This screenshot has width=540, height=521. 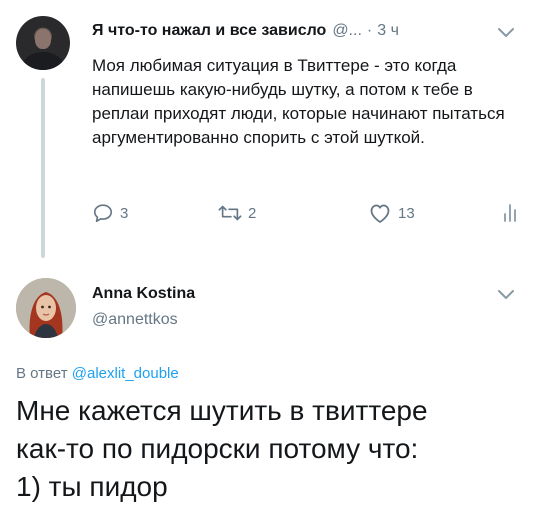 What do you see at coordinates (135, 320) in the screenshot?
I see `author-handle: @annettkos` at bounding box center [135, 320].